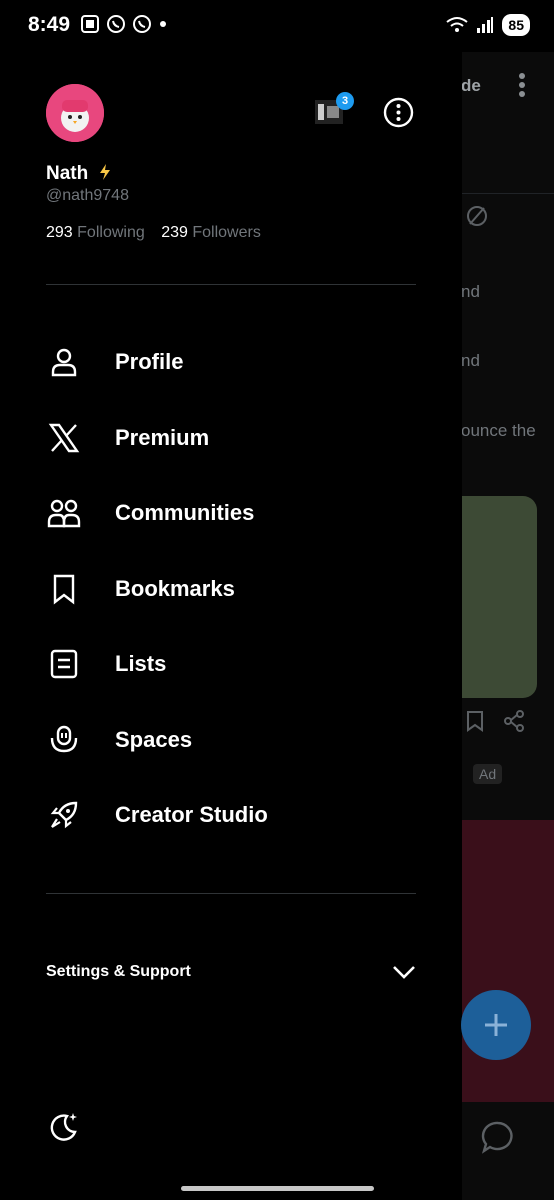  I want to click on status-notification-icons, so click(124, 24).